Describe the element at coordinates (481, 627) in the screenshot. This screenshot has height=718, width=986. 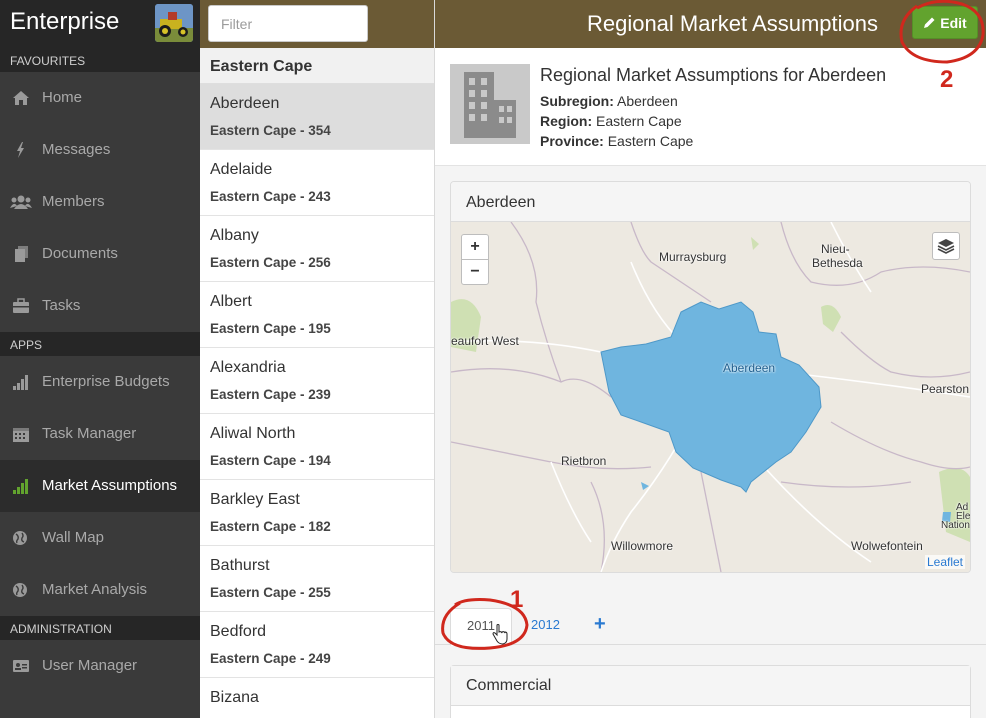
I see `tab-2011: 2011` at that location.